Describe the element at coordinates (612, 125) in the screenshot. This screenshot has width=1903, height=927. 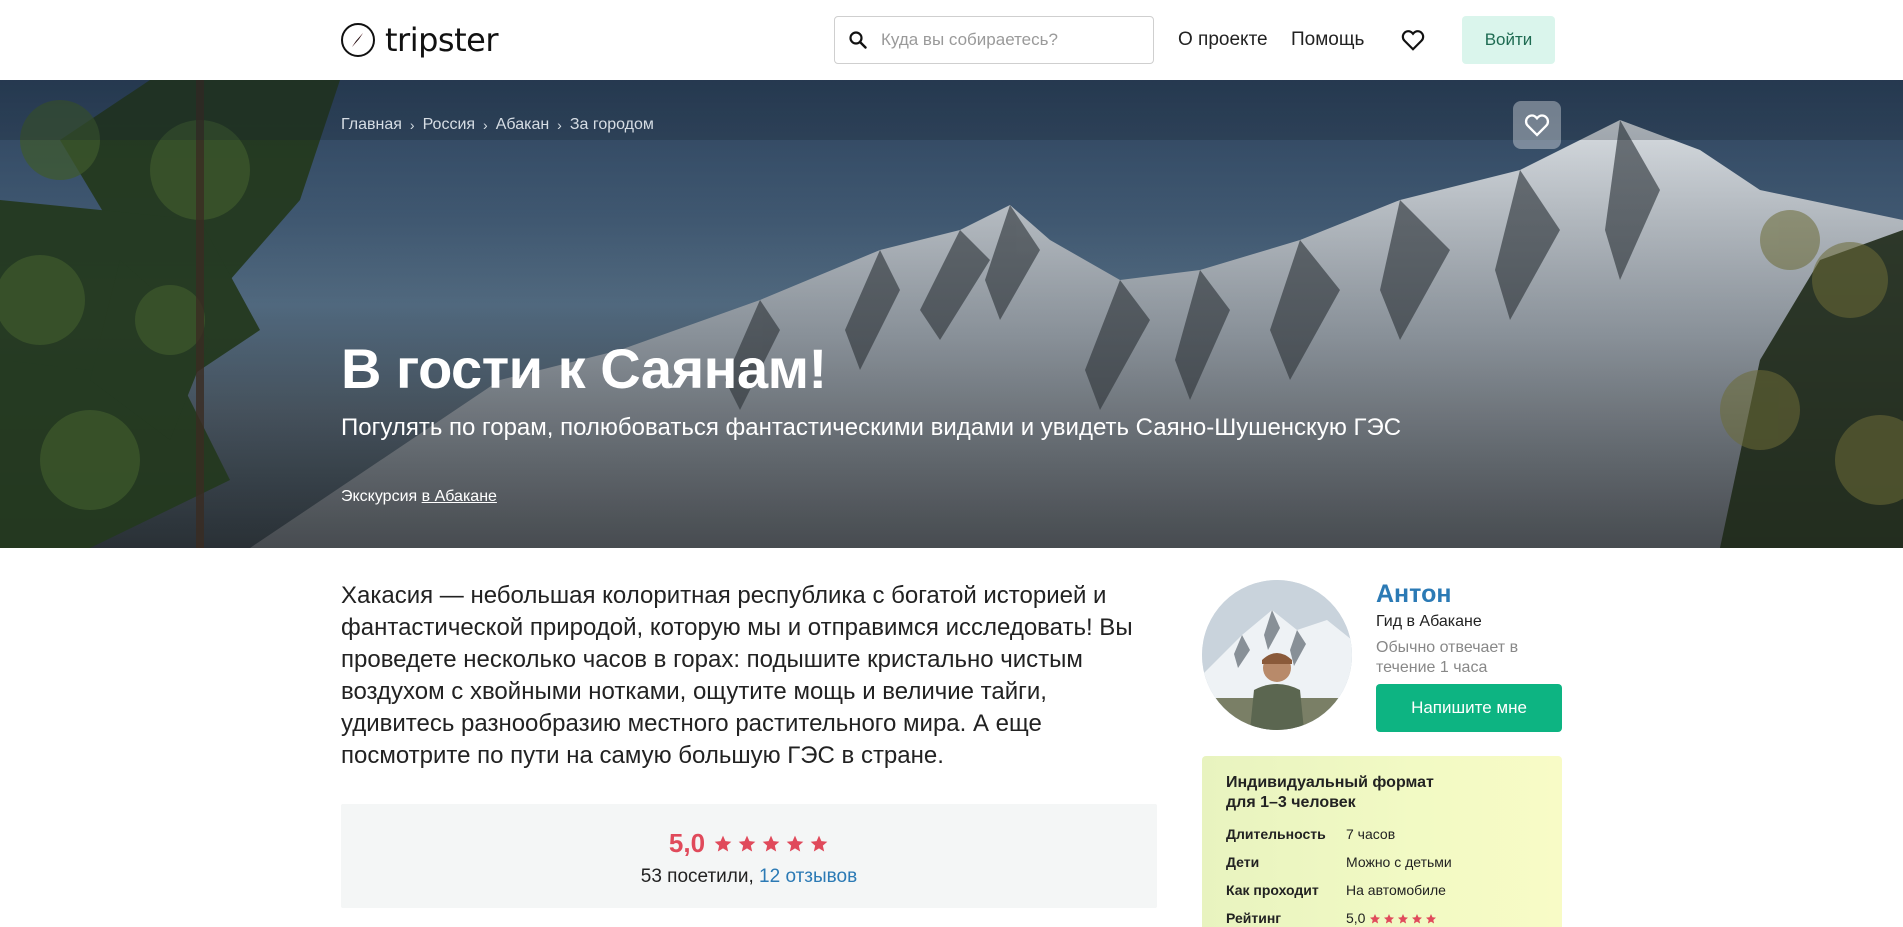
I see `breadcrumb-outside-city: За городом` at that location.